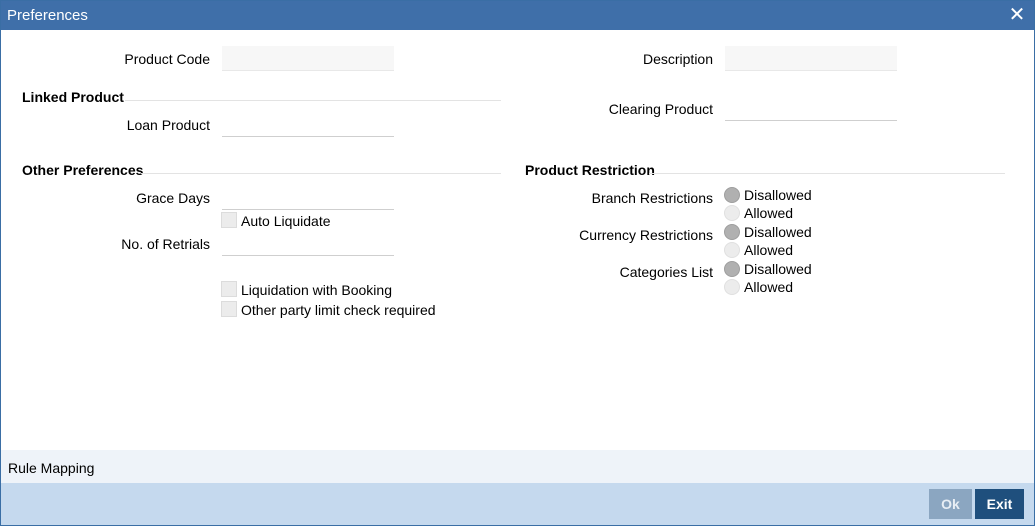  What do you see at coordinates (732, 287) in the screenshot?
I see `categories-allowed-radio` at bounding box center [732, 287].